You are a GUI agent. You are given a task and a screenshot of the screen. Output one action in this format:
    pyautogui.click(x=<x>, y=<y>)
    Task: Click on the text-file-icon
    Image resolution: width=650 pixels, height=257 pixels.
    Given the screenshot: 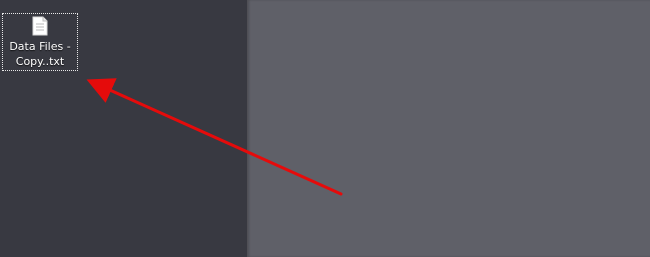 What is the action you would take?
    pyautogui.click(x=40, y=26)
    